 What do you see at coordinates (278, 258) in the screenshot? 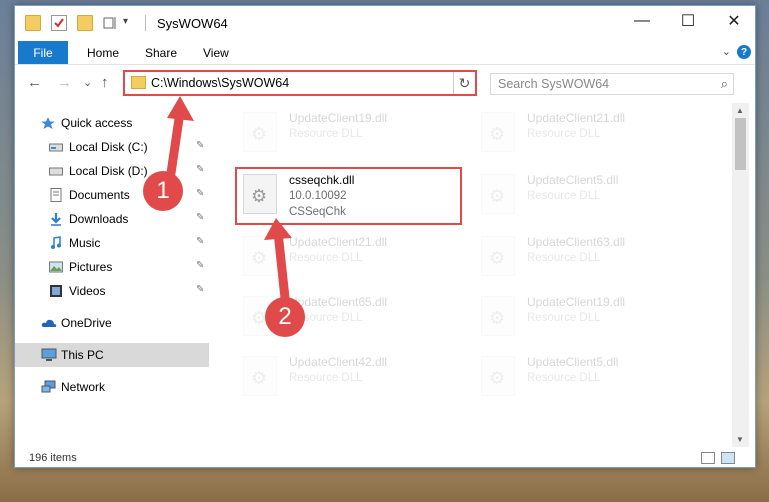
I see `arrow-2-icon` at bounding box center [278, 258].